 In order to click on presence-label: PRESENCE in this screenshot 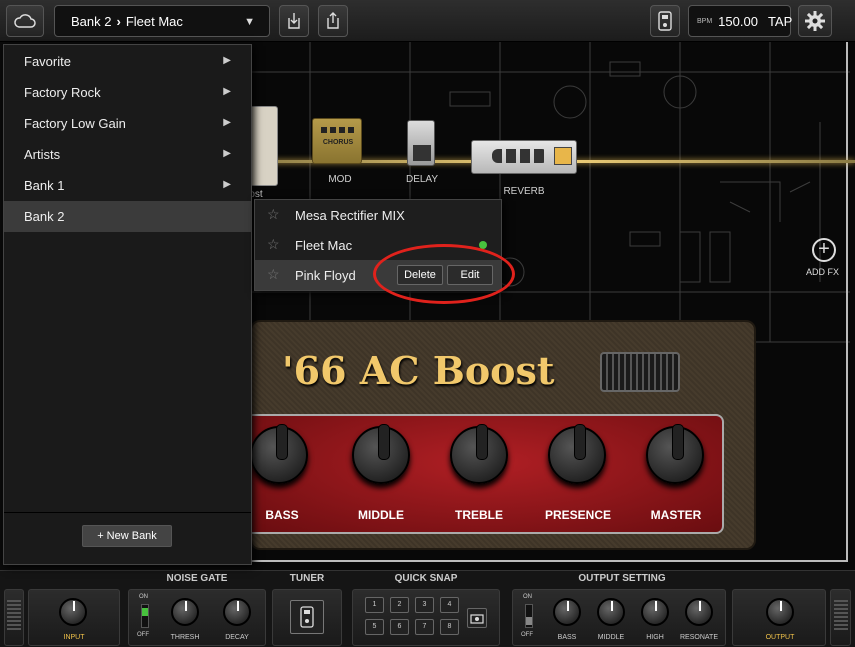, I will do `click(578, 515)`.